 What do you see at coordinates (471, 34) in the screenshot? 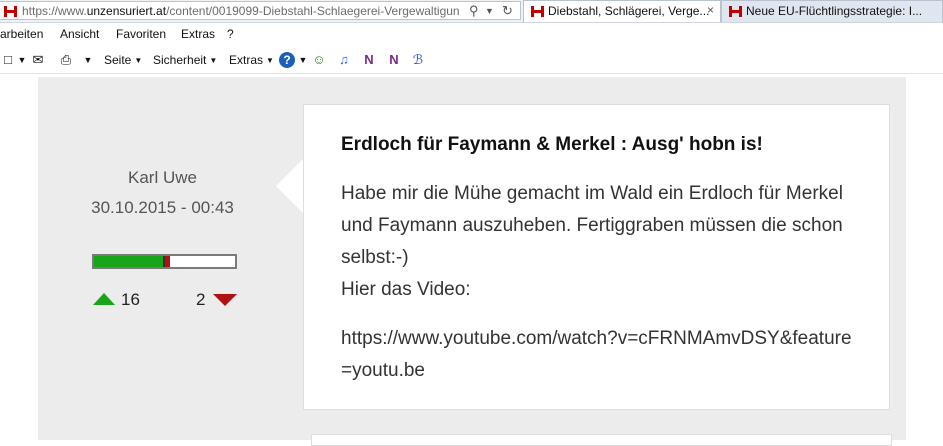
I see `menu-bar: arbeiten Ansicht Favoriten Extras ?` at bounding box center [471, 34].